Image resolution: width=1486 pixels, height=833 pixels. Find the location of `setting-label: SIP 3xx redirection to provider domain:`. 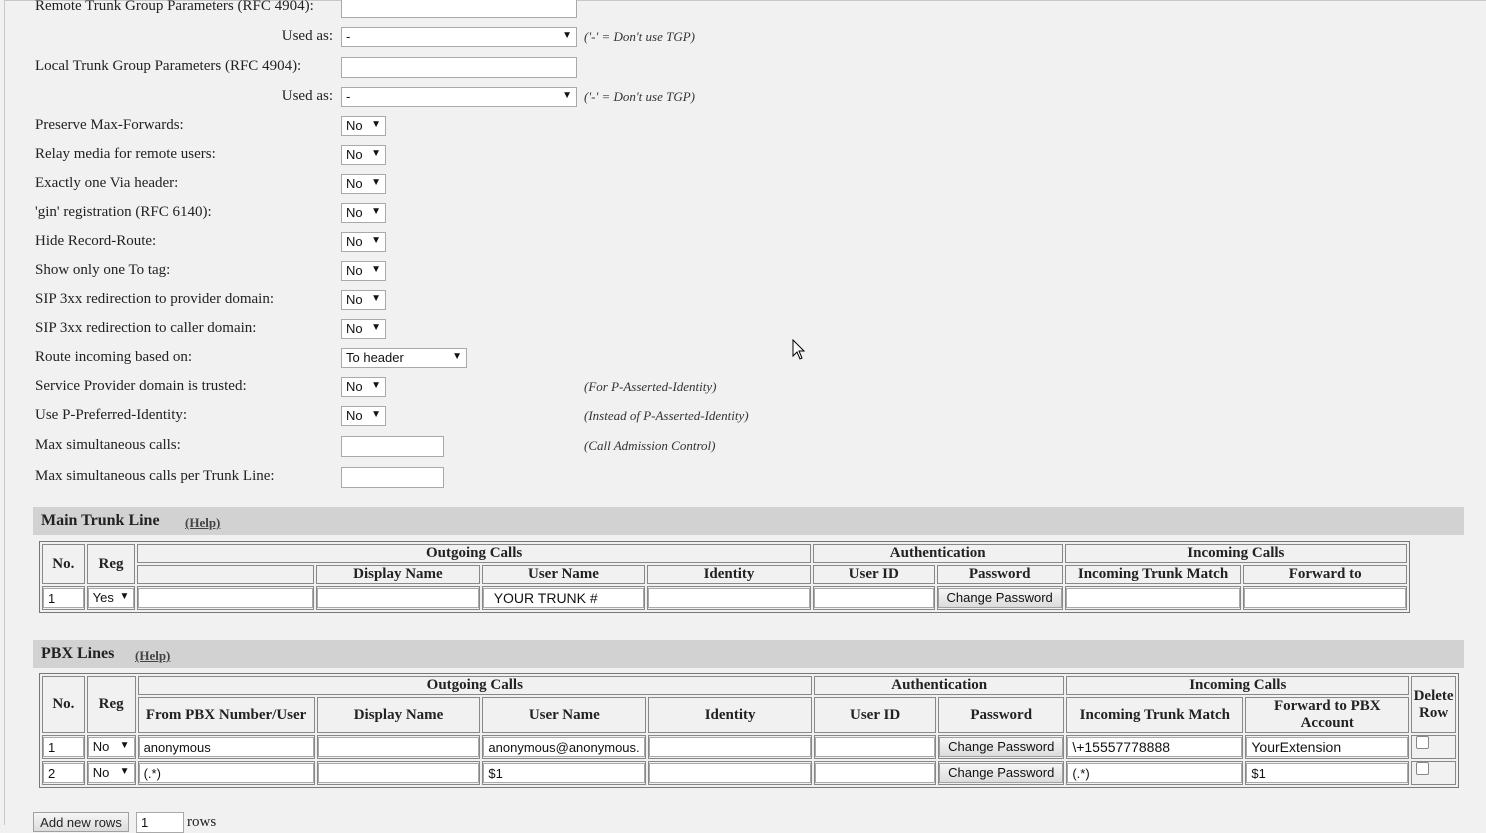

setting-label: SIP 3xx redirection to provider domain: is located at coordinates (154, 299).